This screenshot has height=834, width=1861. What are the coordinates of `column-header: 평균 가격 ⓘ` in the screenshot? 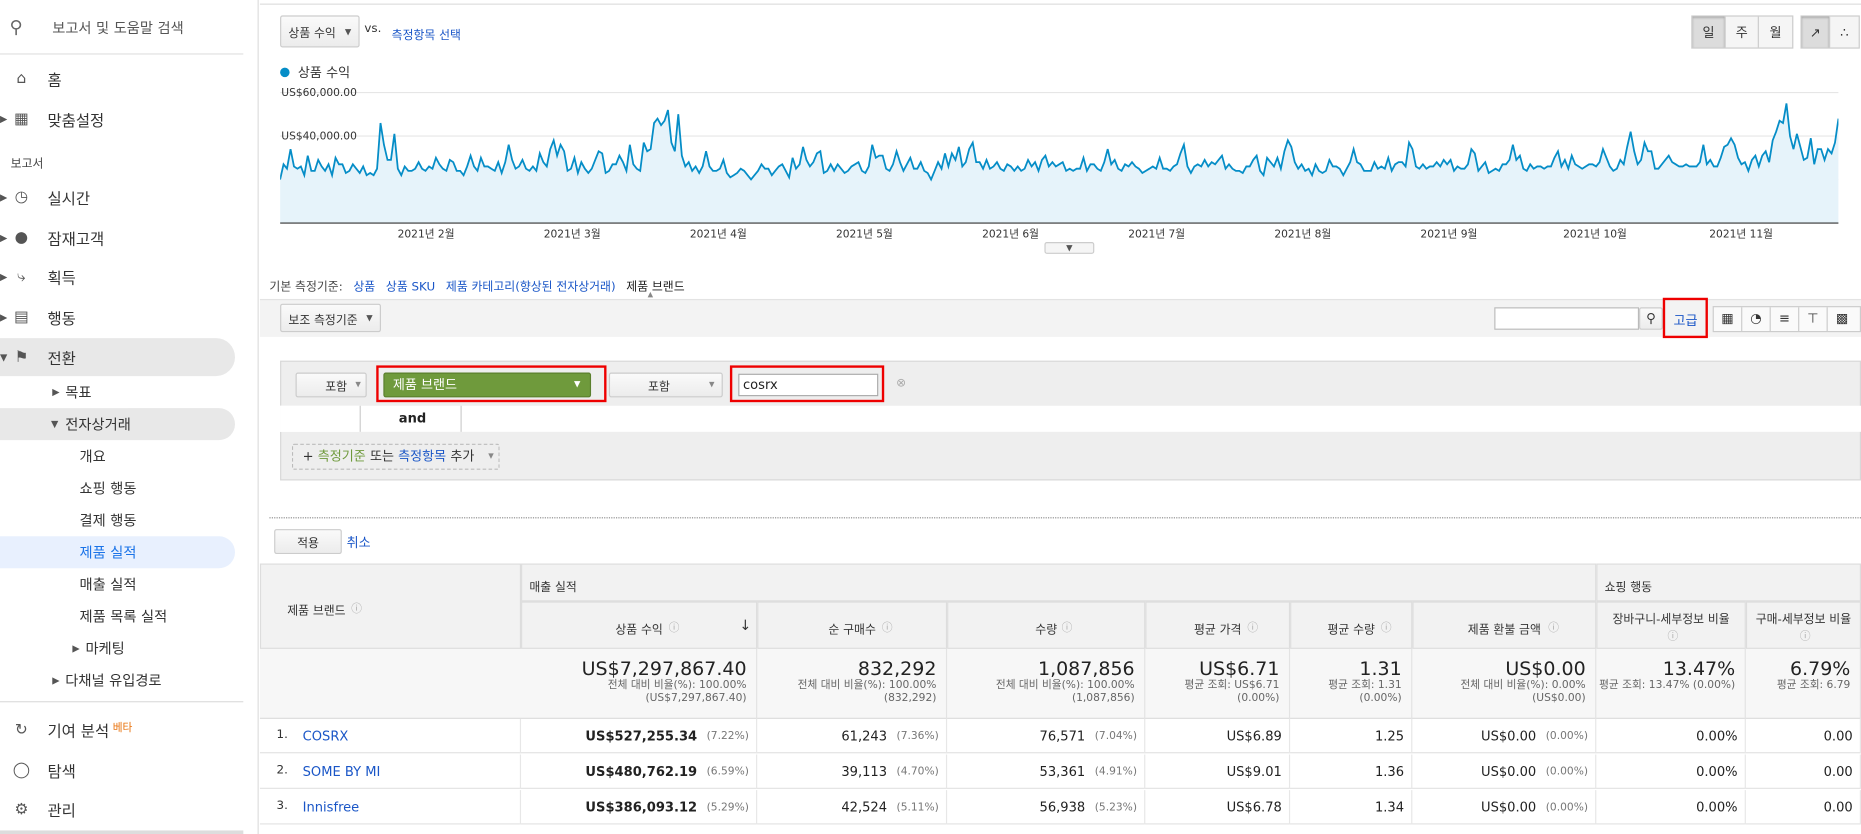 It's located at (1218, 625).